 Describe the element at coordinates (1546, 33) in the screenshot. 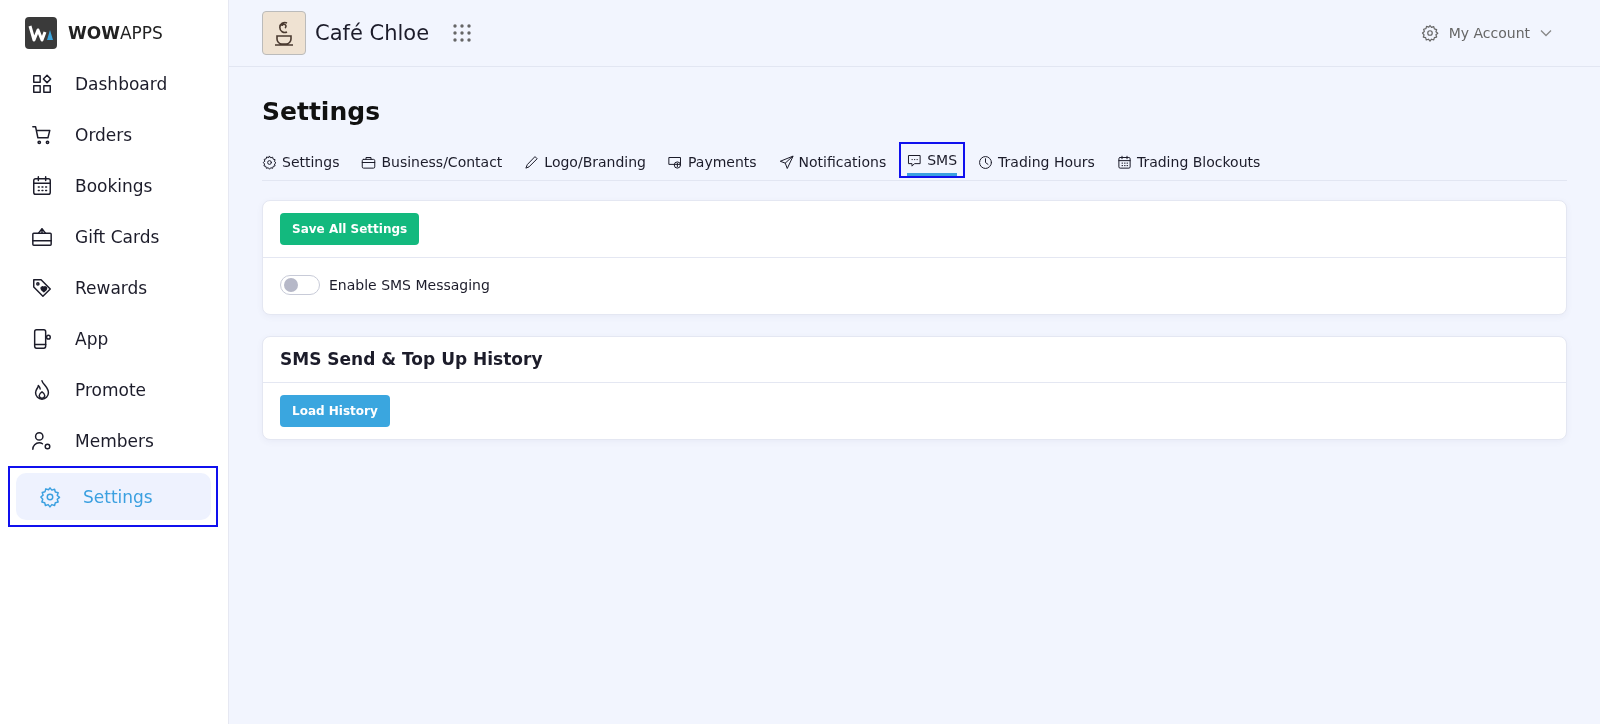

I see `chevron-down-icon` at that location.